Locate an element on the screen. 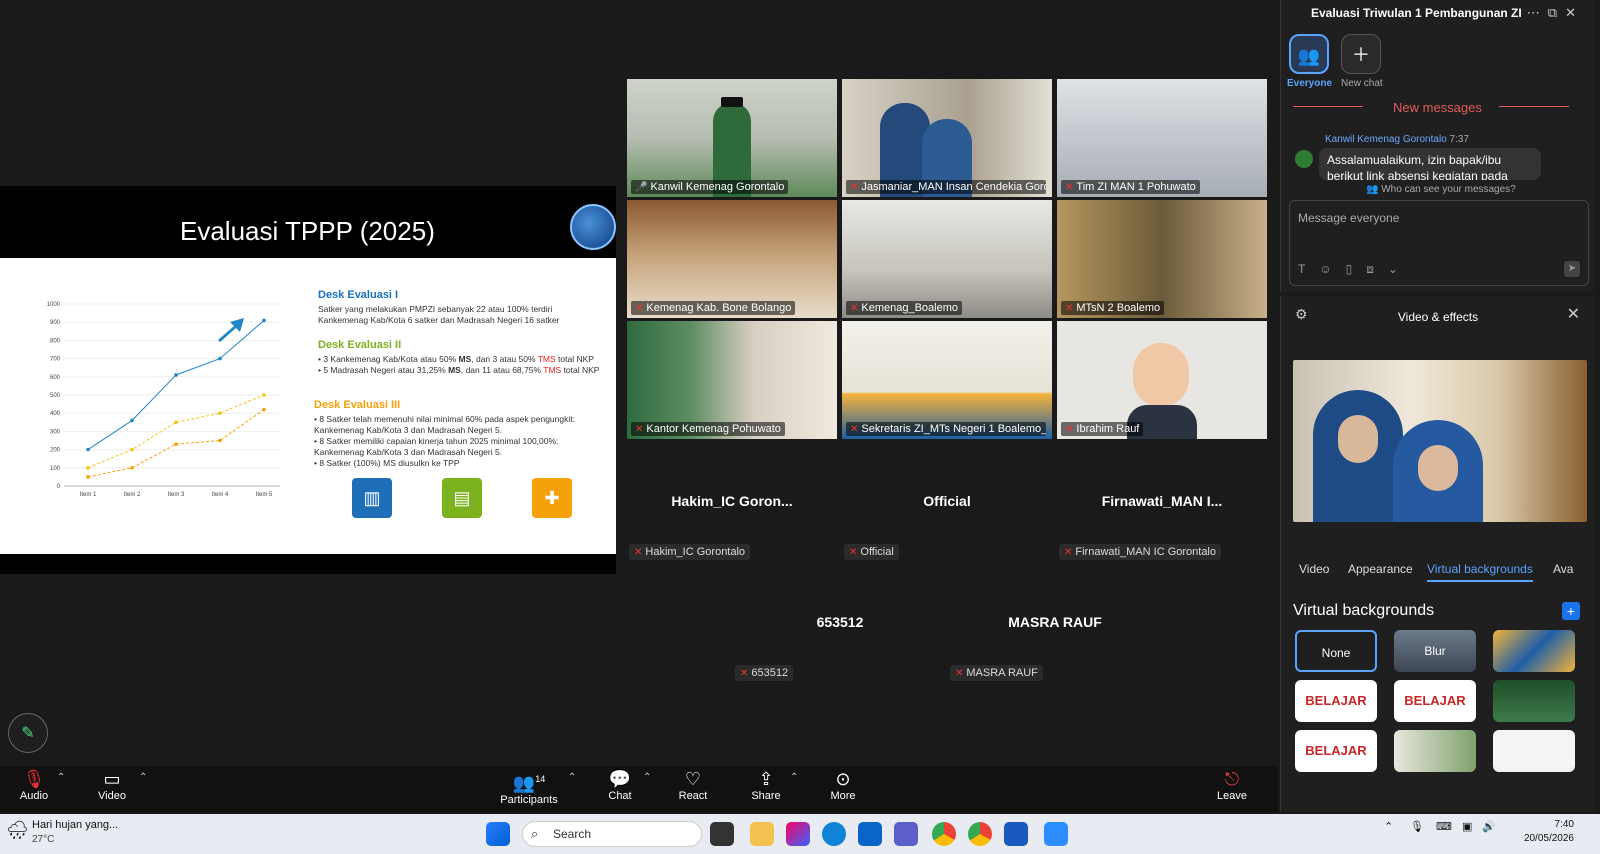 The width and height of the screenshot is (1600, 854). share-caret: ⌃ is located at coordinates (794, 777).